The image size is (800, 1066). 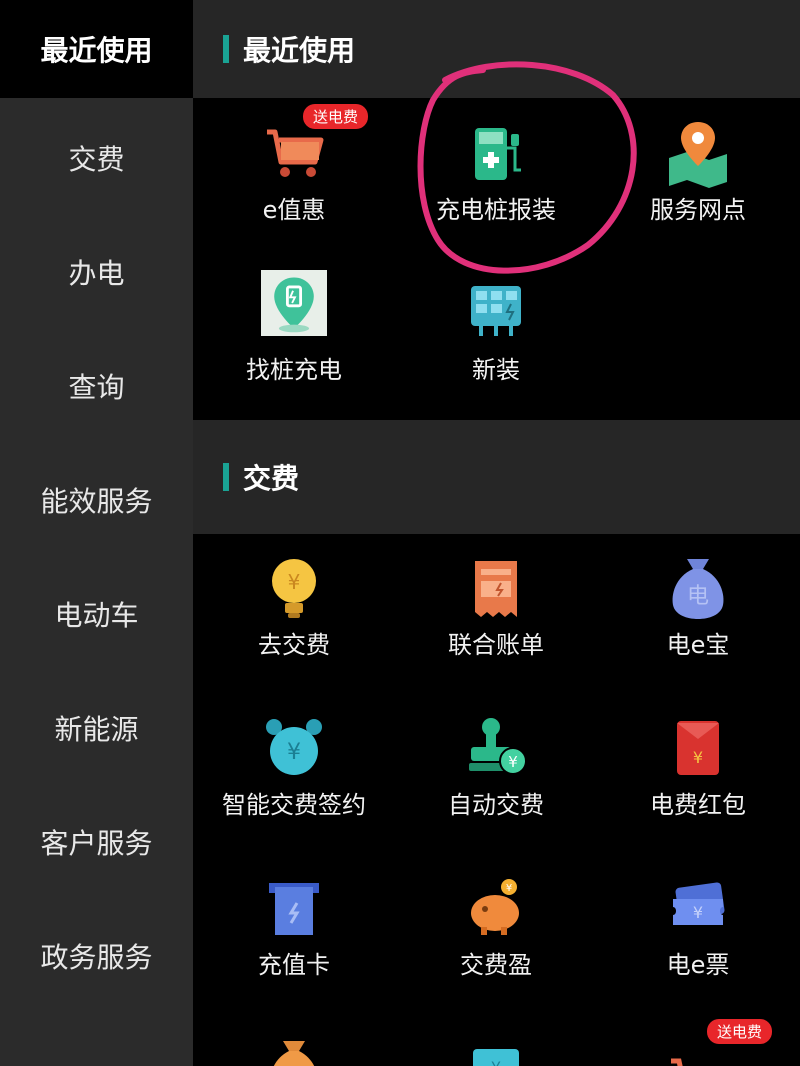 I want to click on sidebar-item-recent: 最近使用, so click(x=96, y=49).